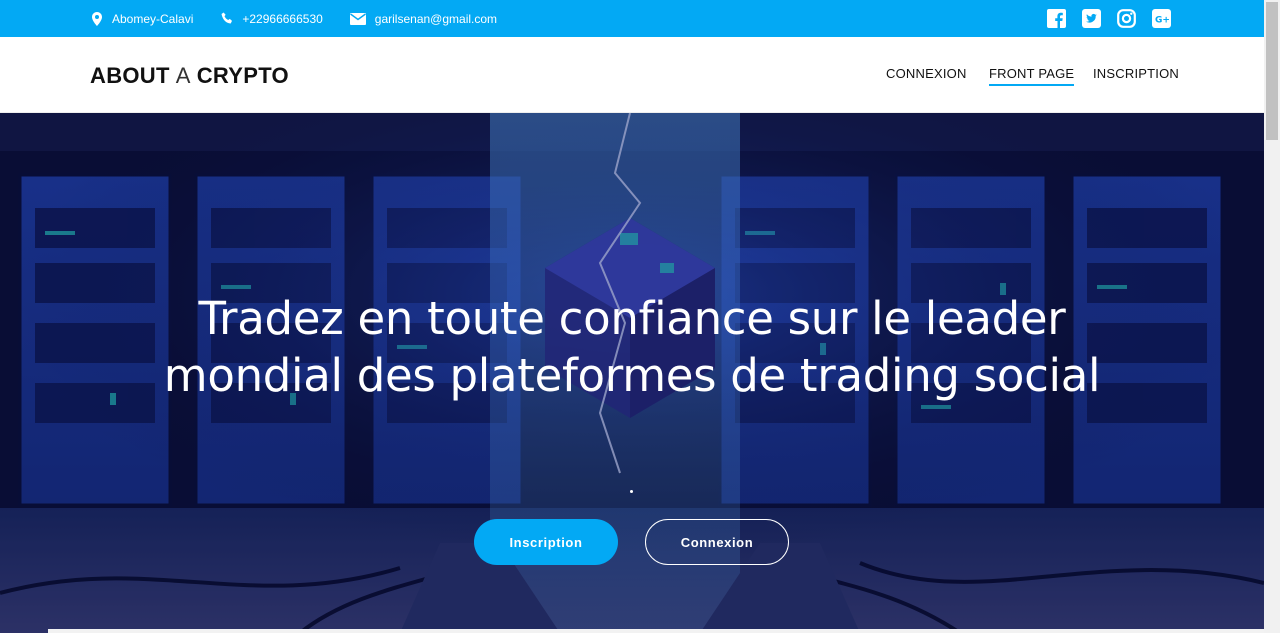 The width and height of the screenshot is (1280, 633). Describe the element at coordinates (1162, 21) in the screenshot. I see `svg-text: G+` at that location.